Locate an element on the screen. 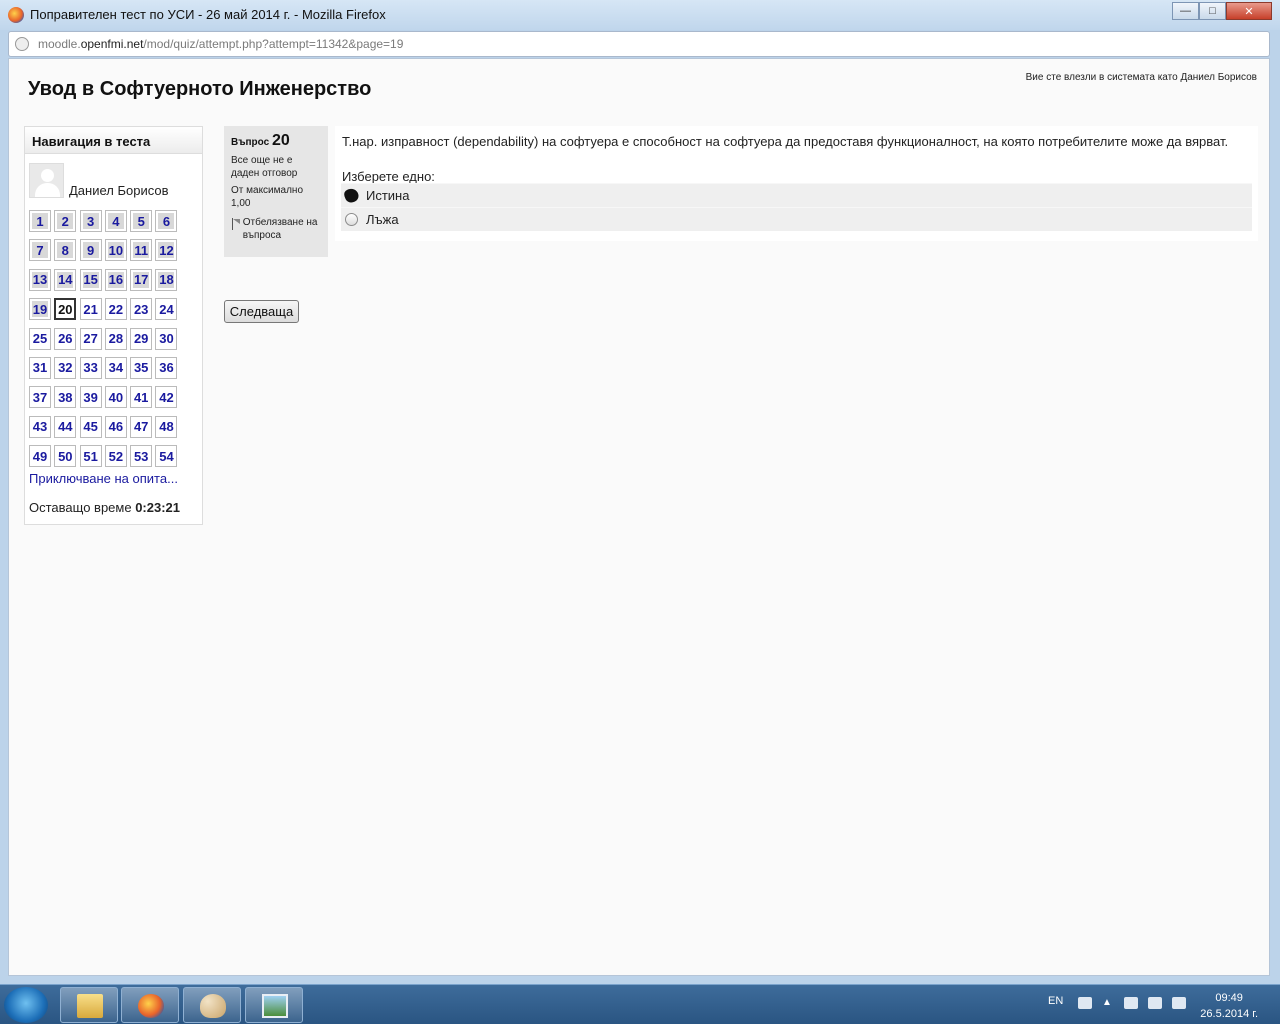  flag-icon is located at coordinates (235, 224).